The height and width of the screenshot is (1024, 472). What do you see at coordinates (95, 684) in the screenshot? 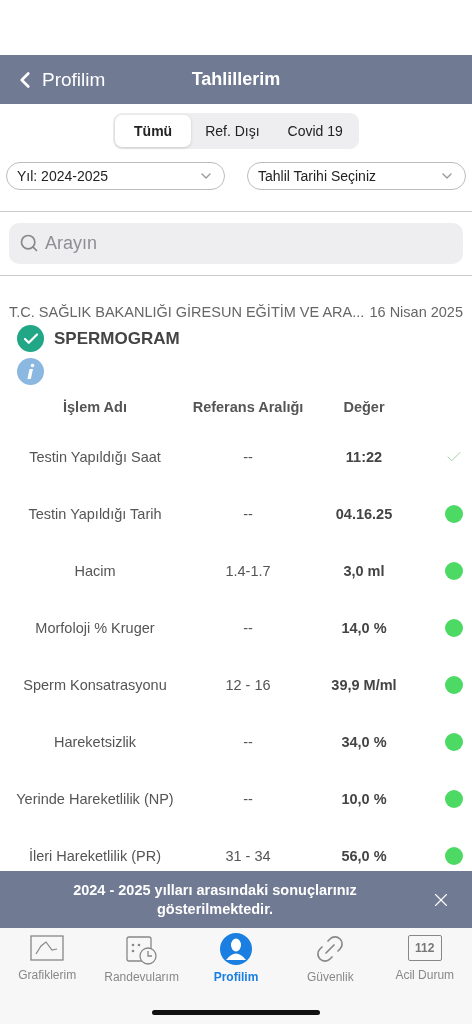
I see `test-parameter: Sperm Konsatrasyonu` at bounding box center [95, 684].